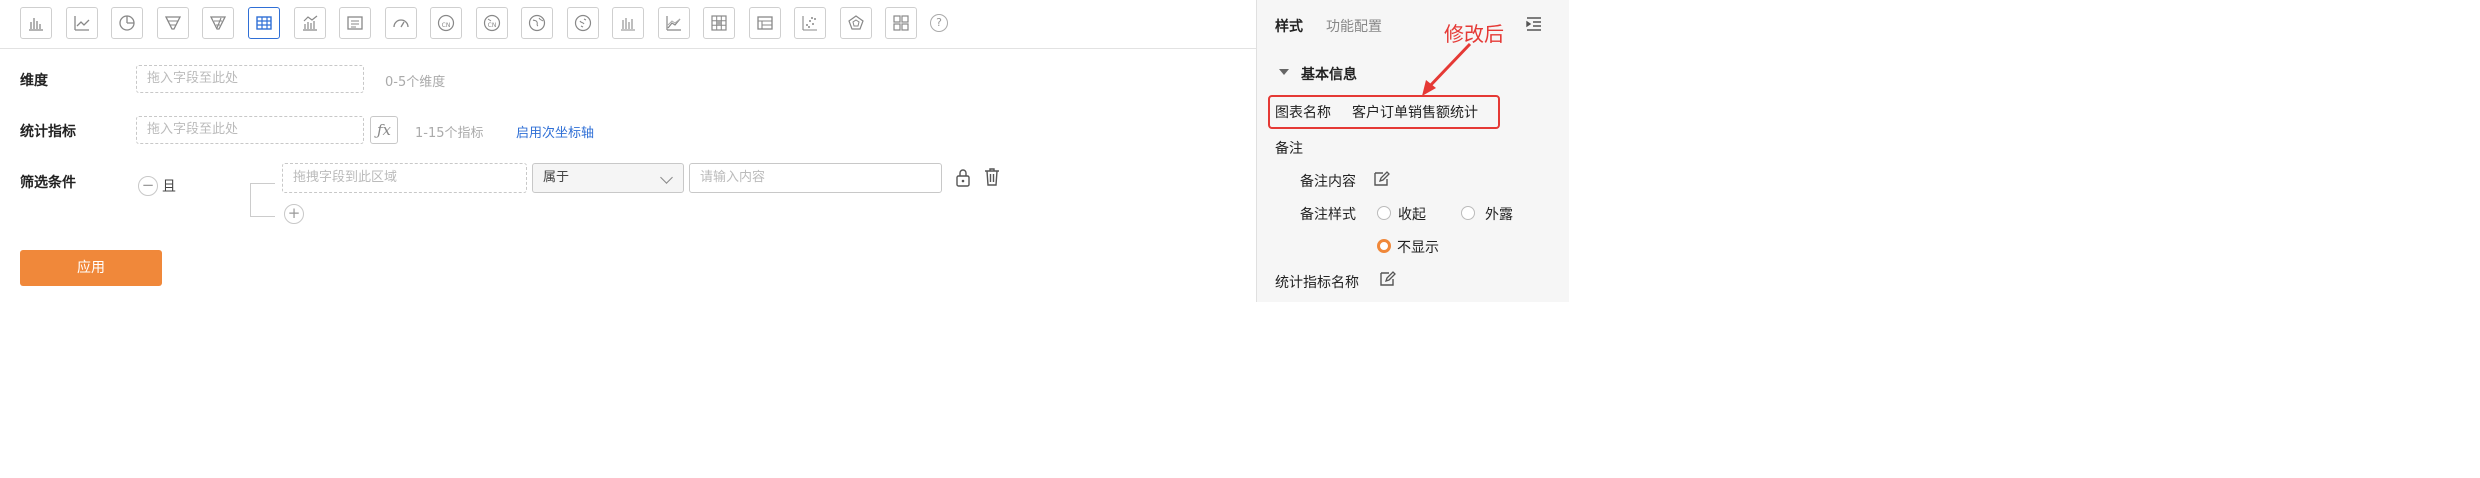 The height and width of the screenshot is (478, 2480). I want to click on filter-field-drop-zone: 拖拽字段到此区域, so click(404, 178).